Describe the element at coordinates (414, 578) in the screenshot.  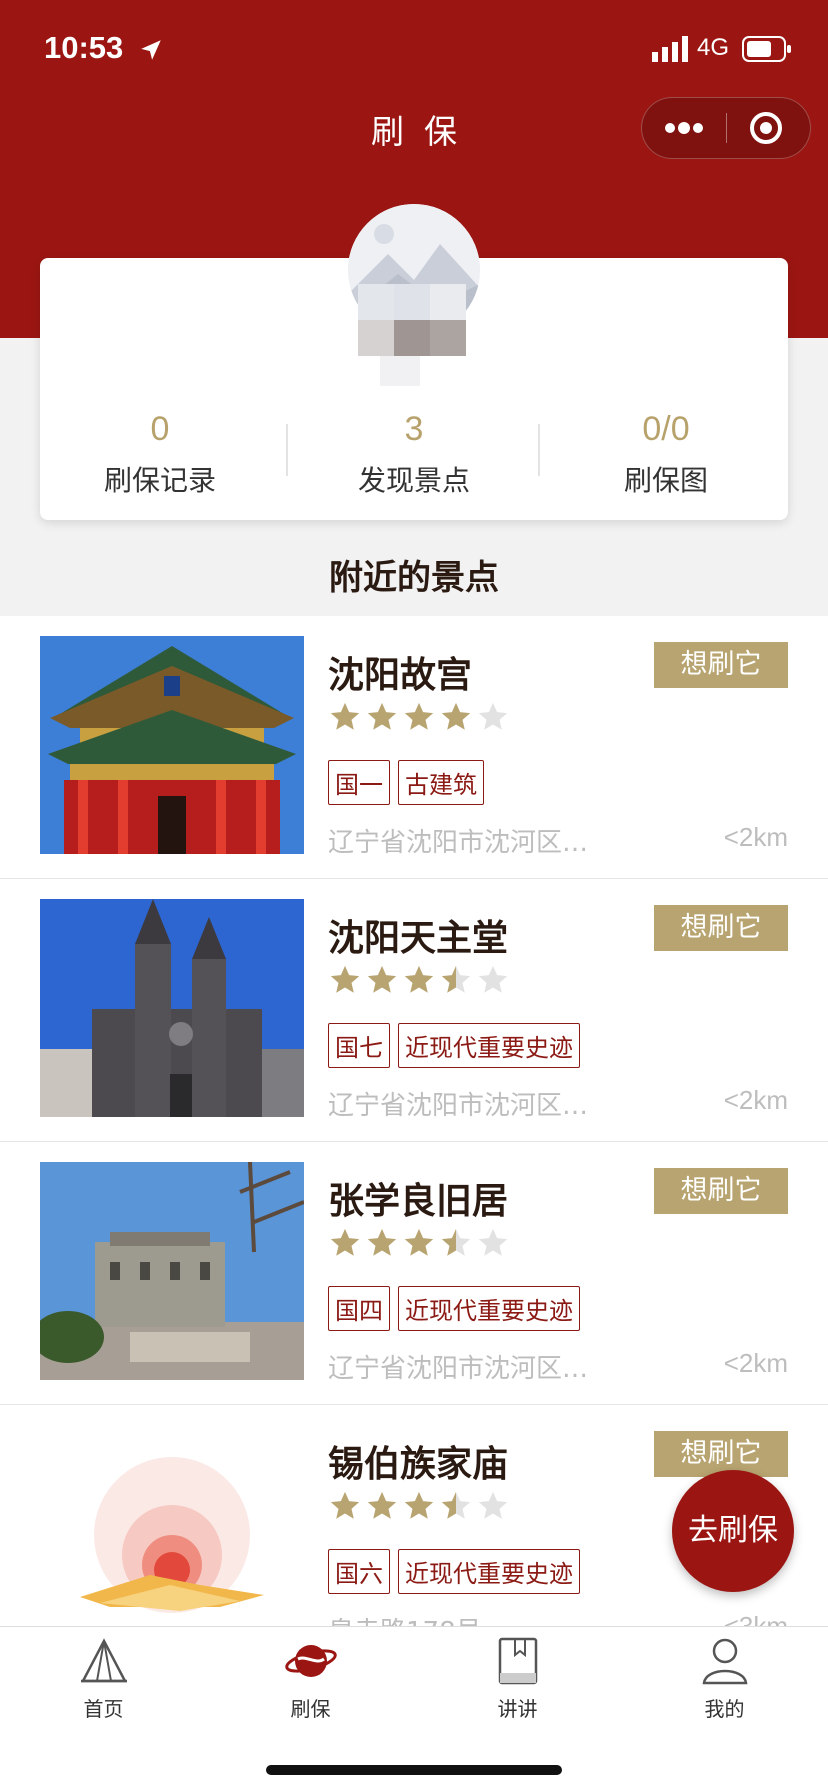
I see `section-title: 附近的景点` at that location.